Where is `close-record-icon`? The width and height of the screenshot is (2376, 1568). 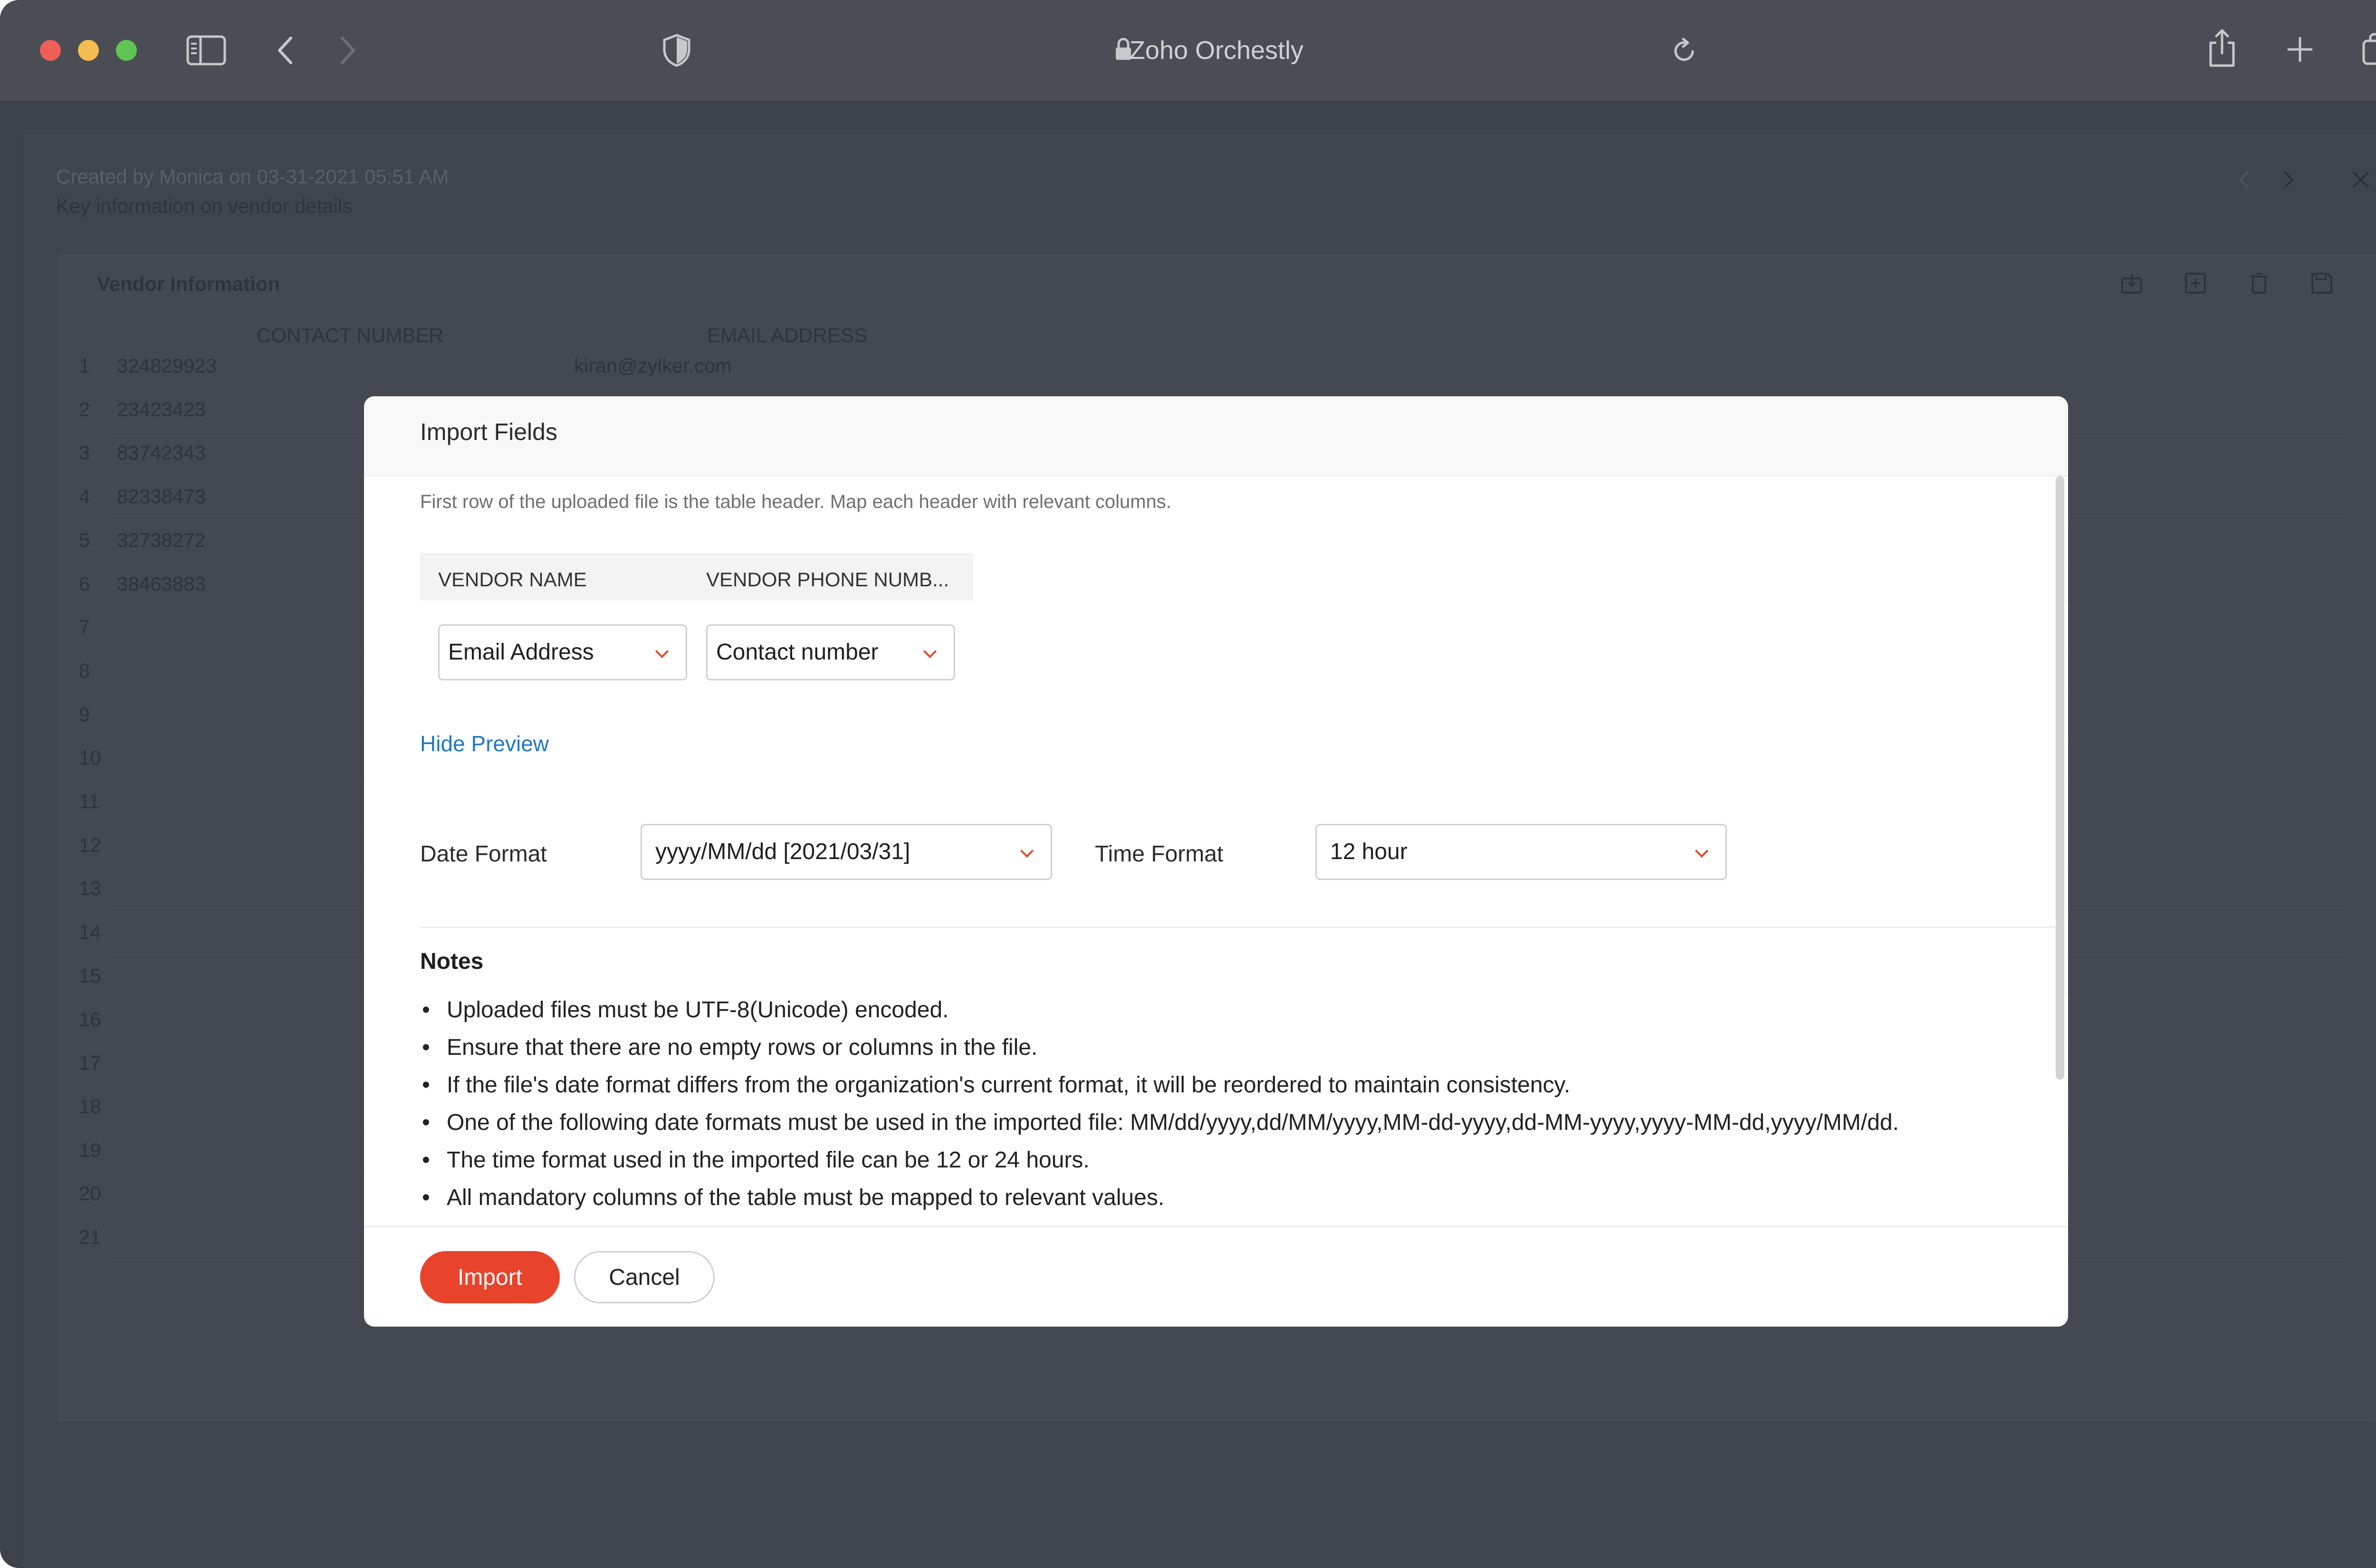
close-record-icon is located at coordinates (2360, 180).